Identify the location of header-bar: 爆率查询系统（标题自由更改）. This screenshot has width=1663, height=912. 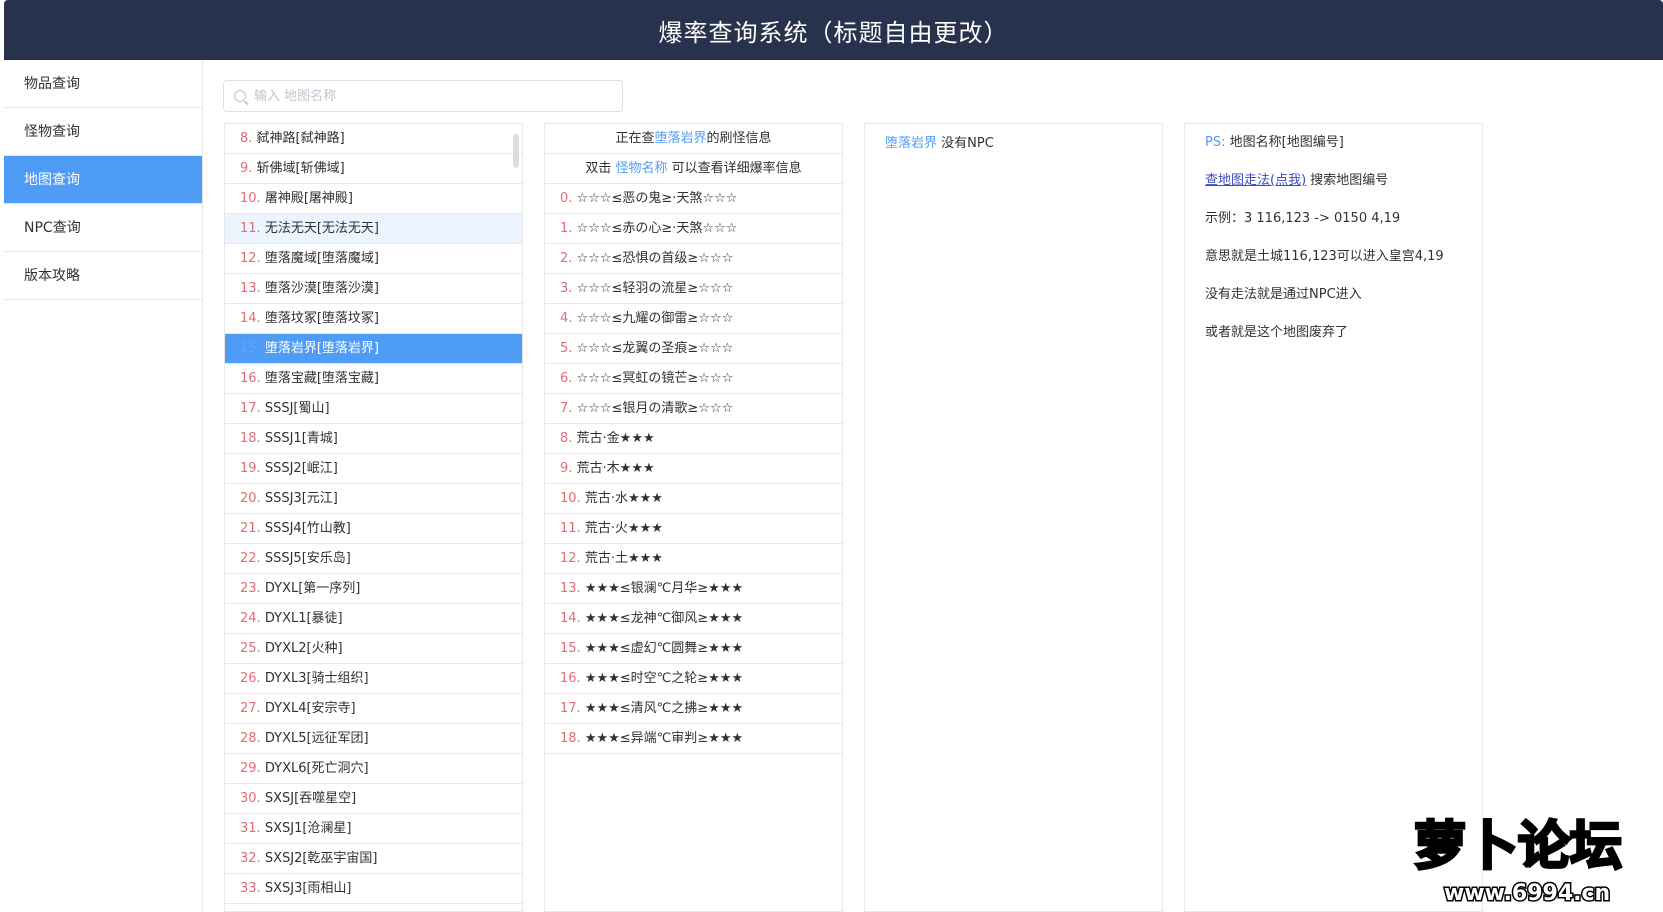
(833, 30).